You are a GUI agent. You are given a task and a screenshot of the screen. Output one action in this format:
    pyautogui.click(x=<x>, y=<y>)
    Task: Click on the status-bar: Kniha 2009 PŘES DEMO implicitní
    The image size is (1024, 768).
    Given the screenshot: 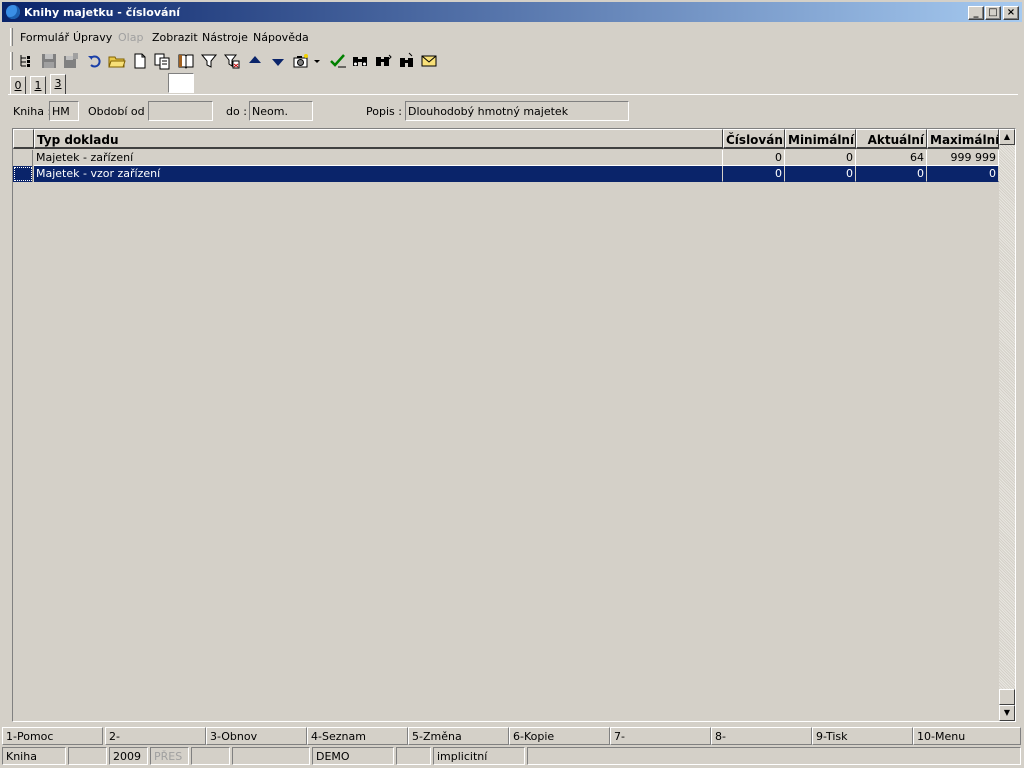 What is the action you would take?
    pyautogui.click(x=512, y=756)
    